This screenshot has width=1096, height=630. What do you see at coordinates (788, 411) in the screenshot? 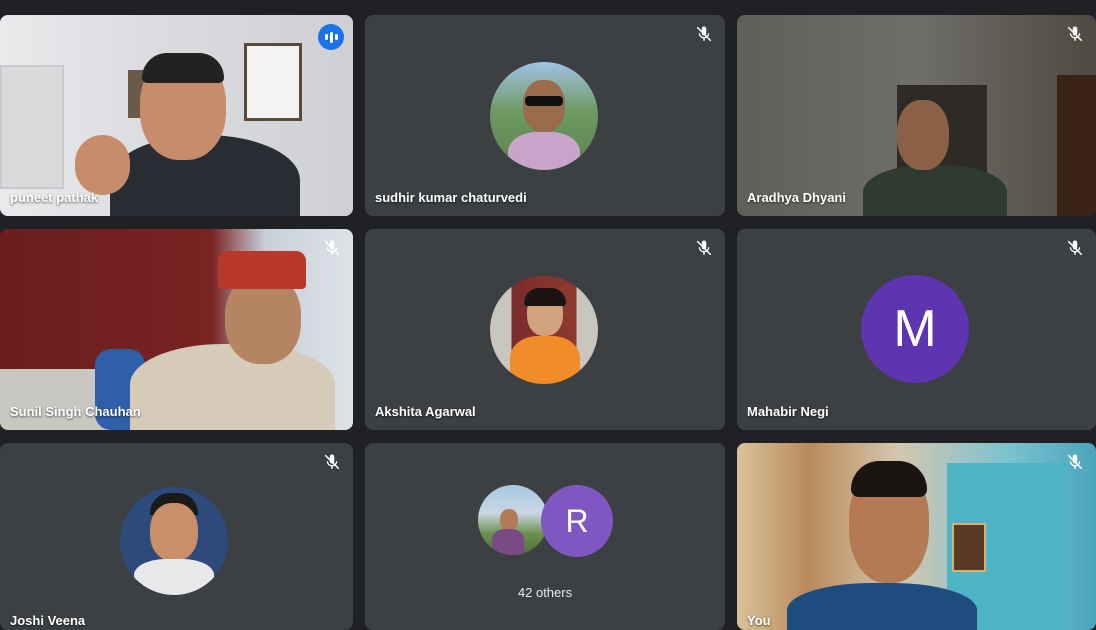
I see `participant-name: Mahabir Negi` at bounding box center [788, 411].